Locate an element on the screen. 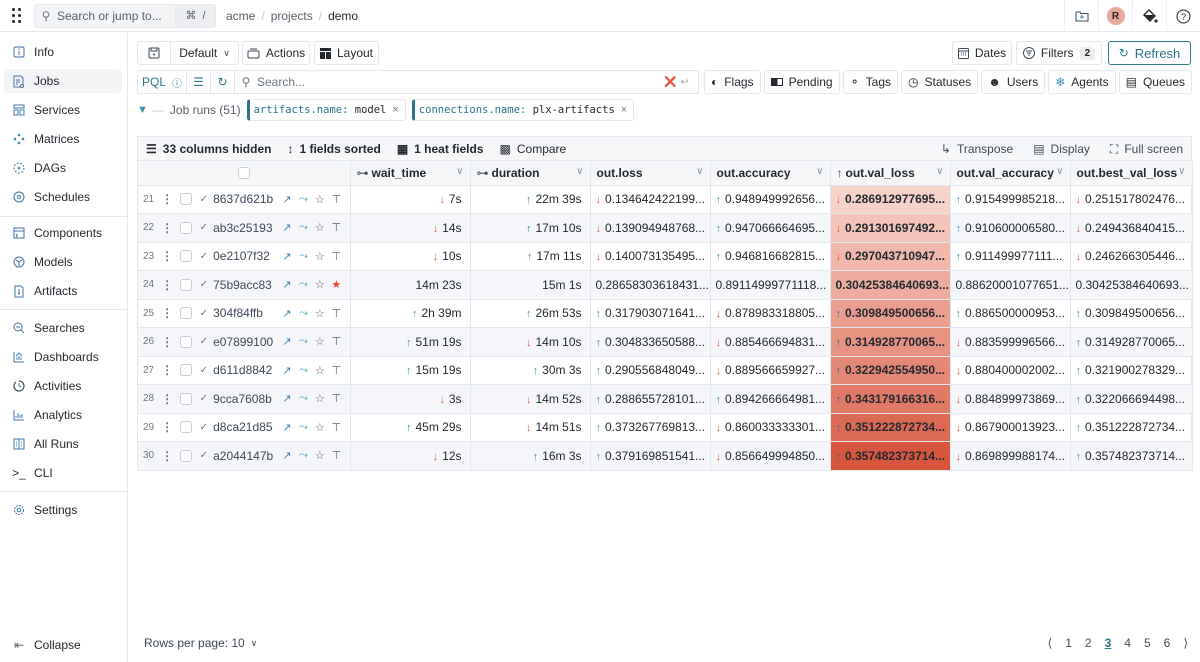  sidebar-item-matrices: Matrices is located at coordinates (63, 139).